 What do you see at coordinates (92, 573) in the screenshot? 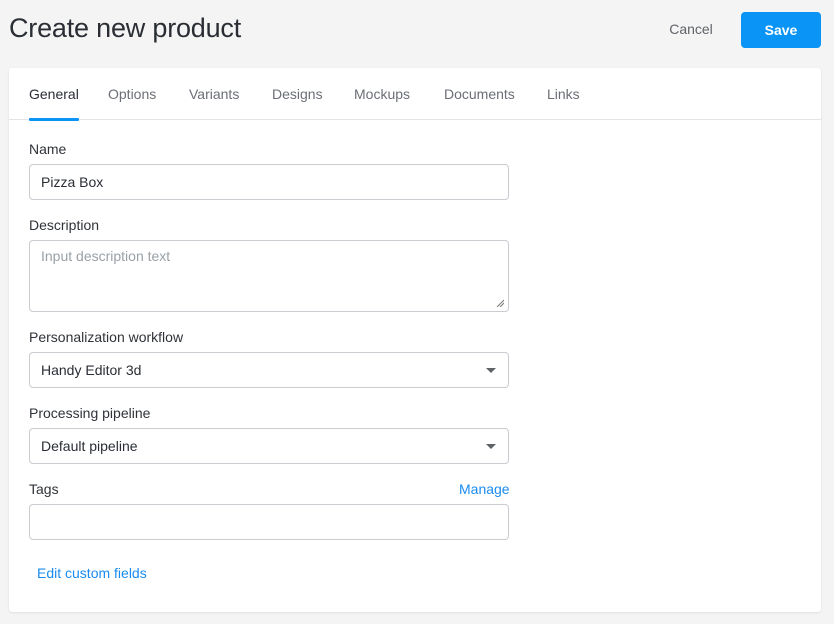
I see `edit-custom-fields-link: Edit custom fields` at bounding box center [92, 573].